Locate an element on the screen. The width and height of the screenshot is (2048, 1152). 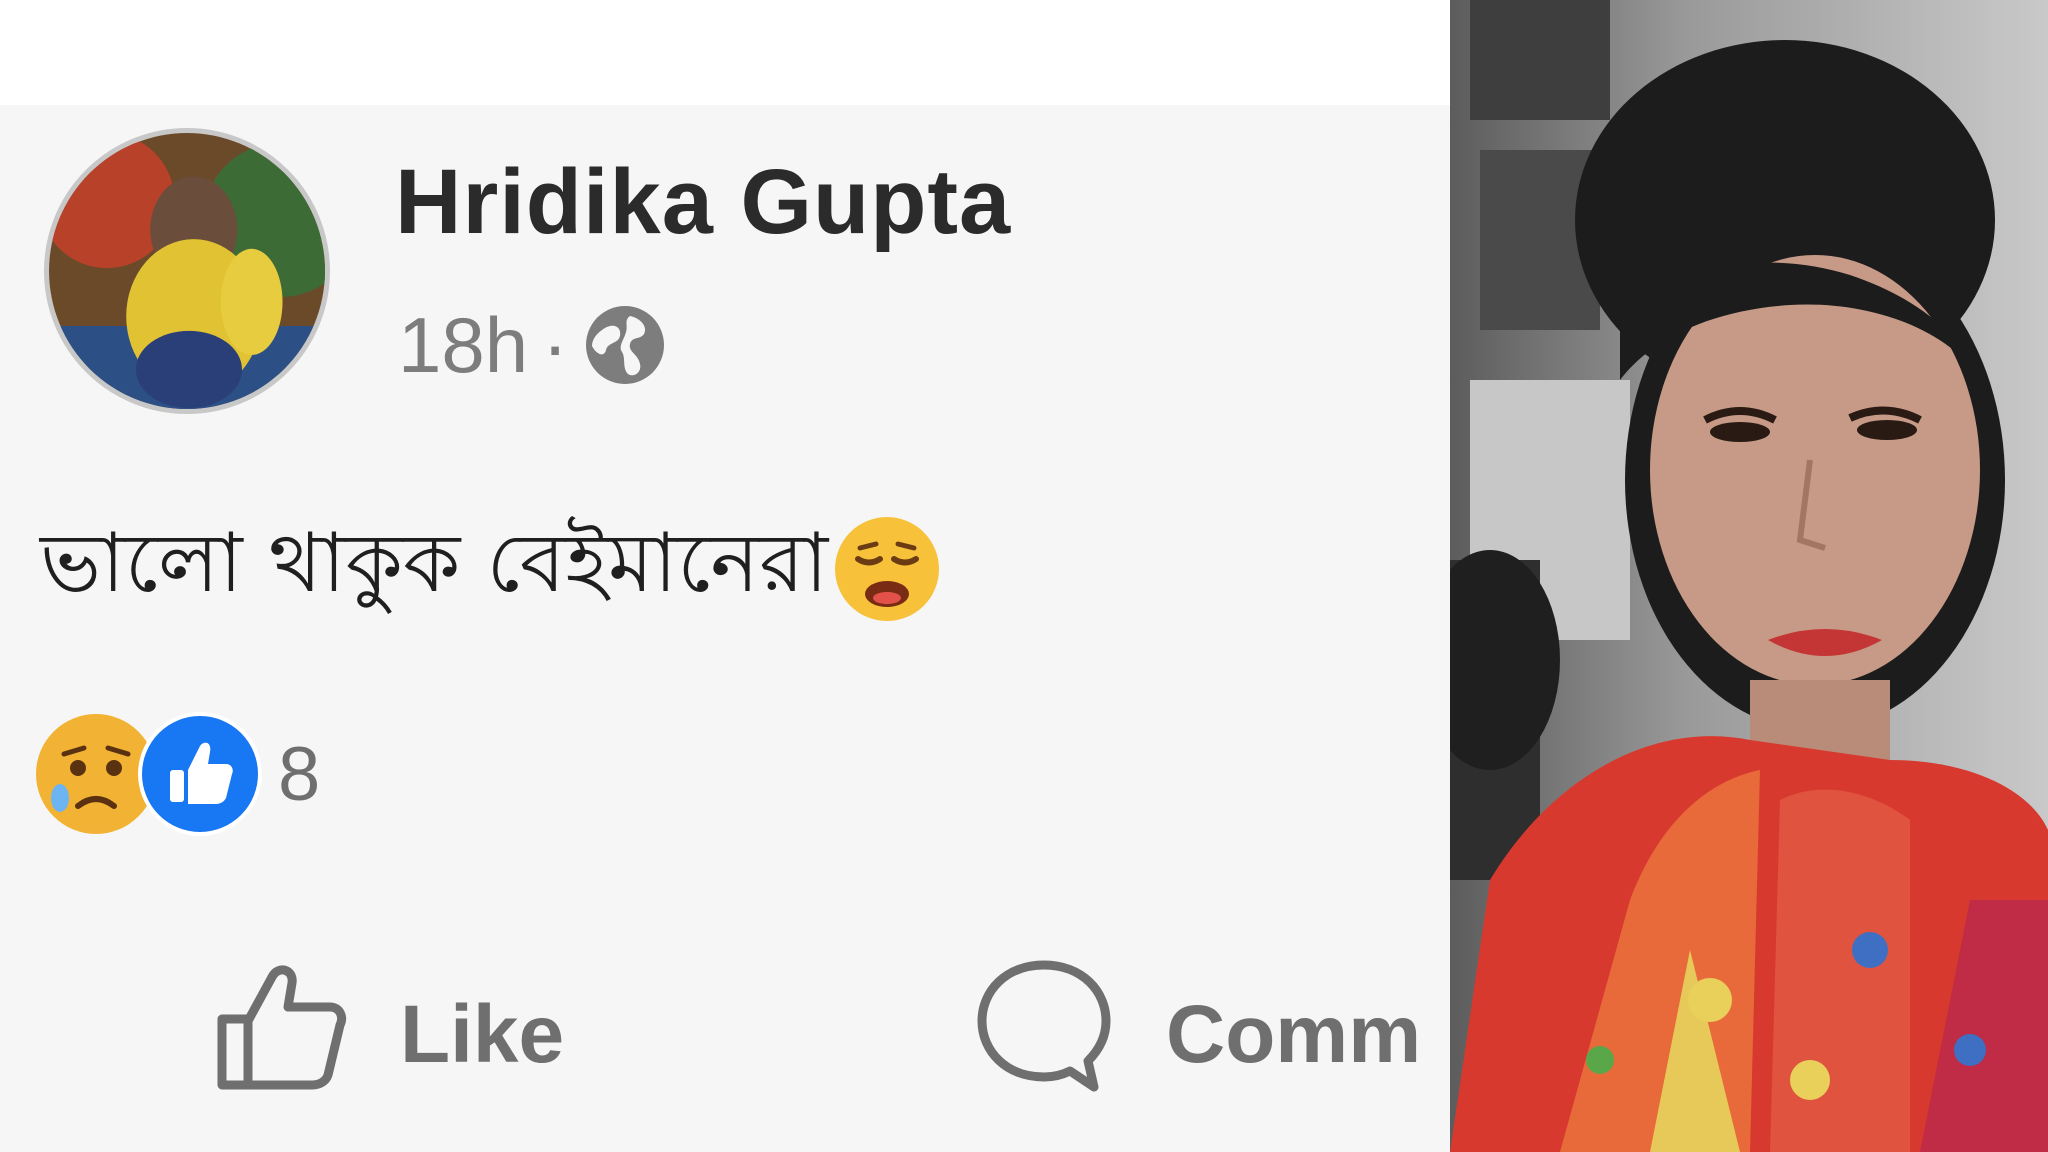
post-meta: 18h · is located at coordinates (533, 345).